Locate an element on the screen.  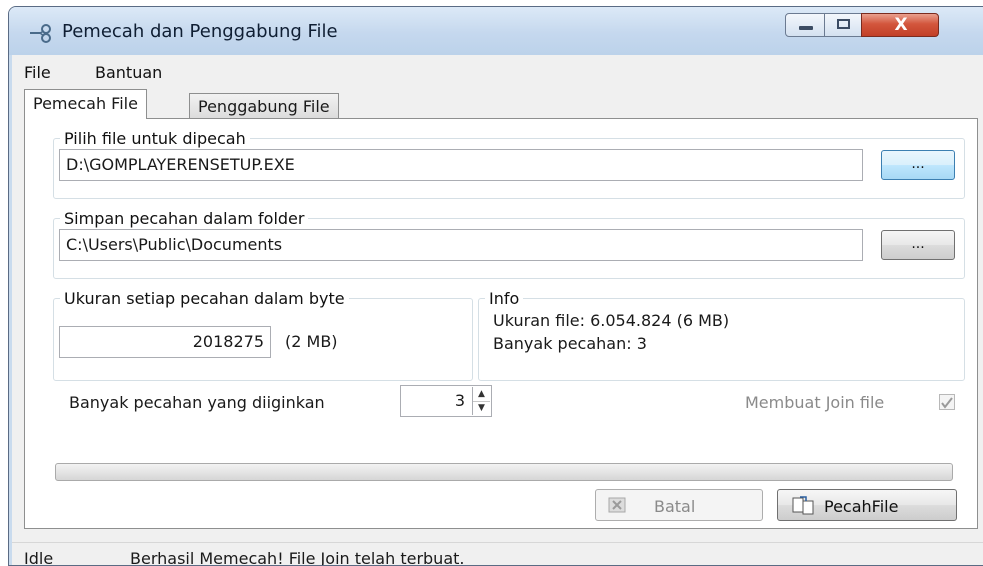
info-group-label: Info is located at coordinates (504, 298).